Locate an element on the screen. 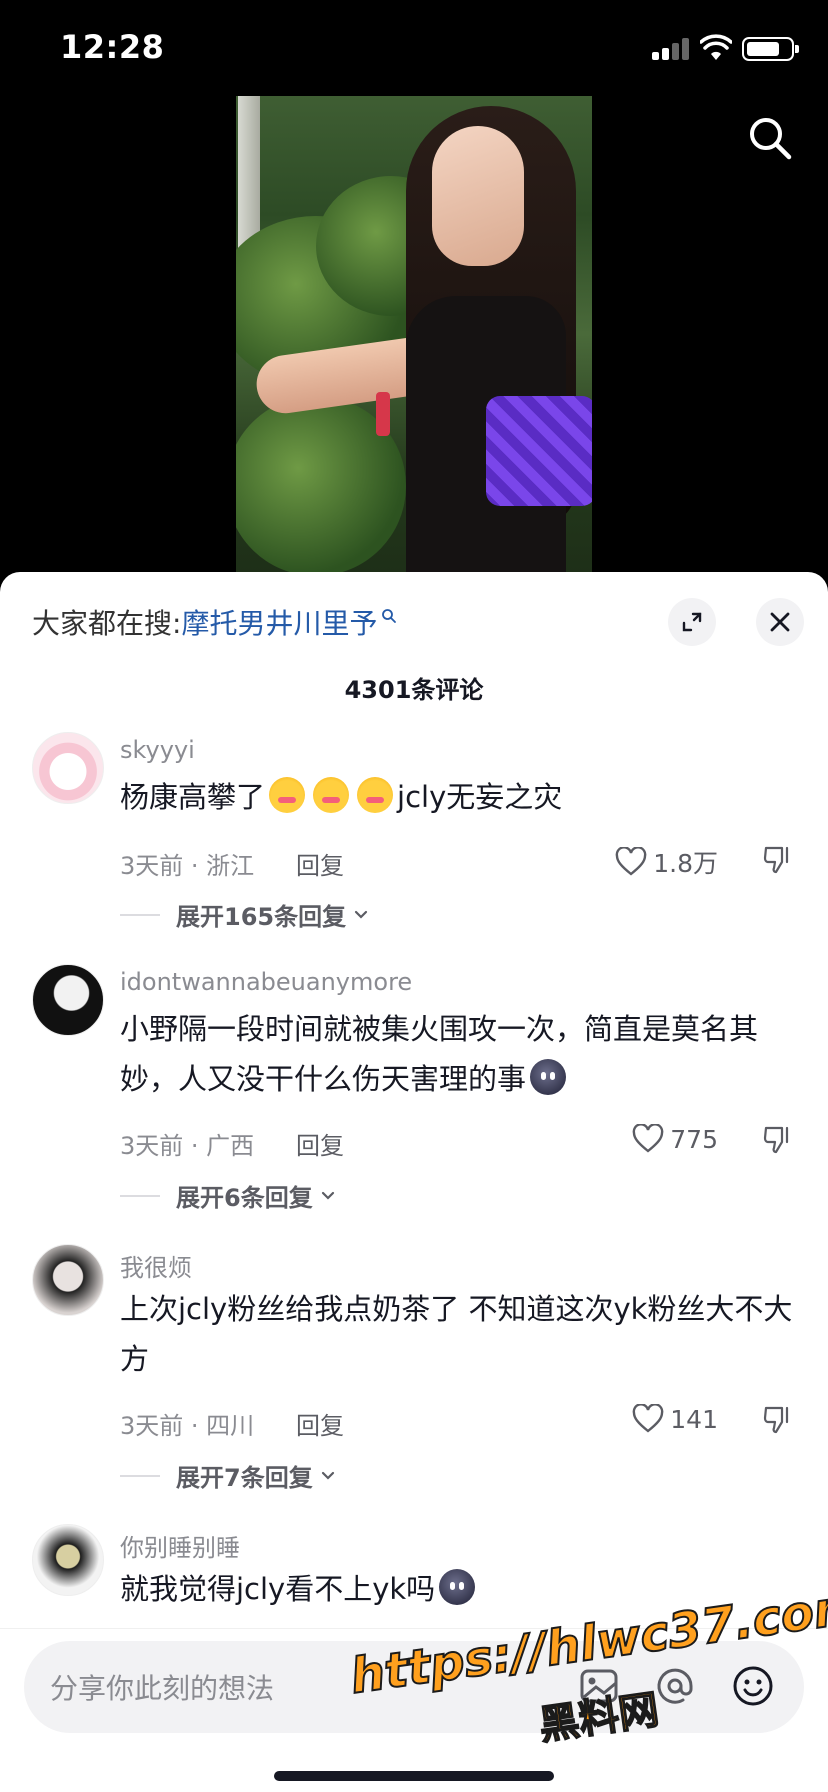 The height and width of the screenshot is (1792, 828). search-icon is located at coordinates (770, 138).